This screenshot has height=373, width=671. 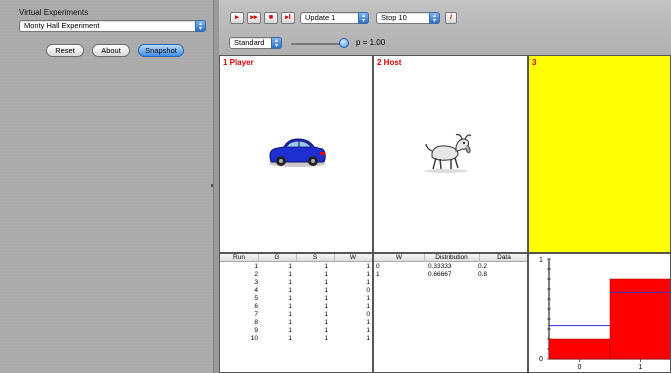 What do you see at coordinates (112, 26) in the screenshot?
I see `experiment-select: Monty Hall Experiment ▴ ▾` at bounding box center [112, 26].